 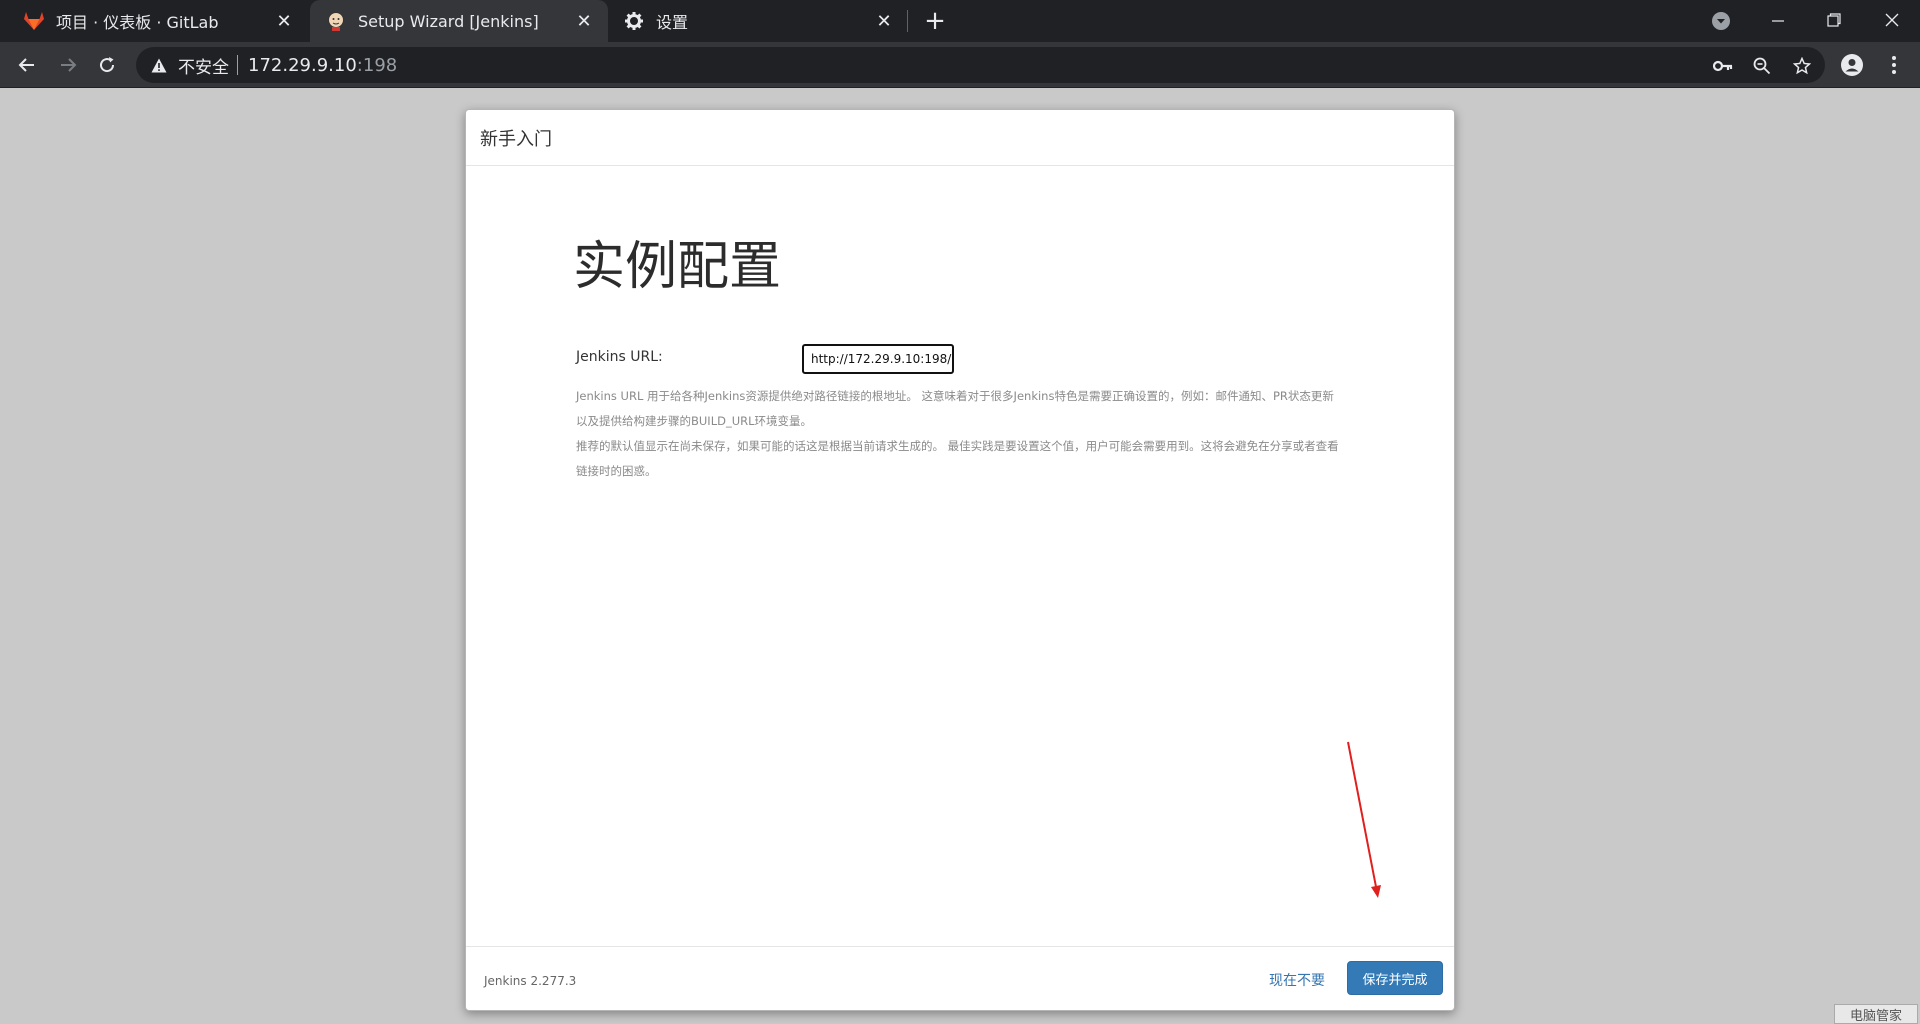 What do you see at coordinates (1762, 66) in the screenshot?
I see `zoom-icon` at bounding box center [1762, 66].